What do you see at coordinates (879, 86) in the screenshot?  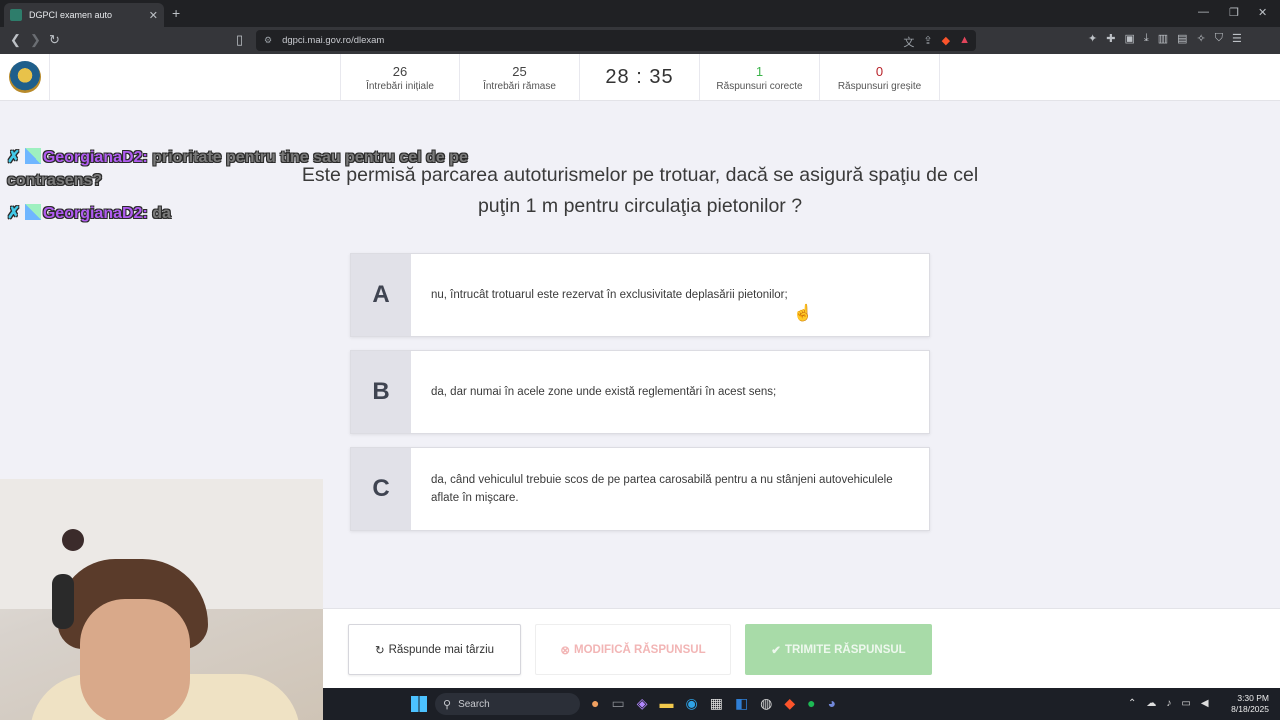 I see `stat-label: Răspunsuri greșite` at bounding box center [879, 86].